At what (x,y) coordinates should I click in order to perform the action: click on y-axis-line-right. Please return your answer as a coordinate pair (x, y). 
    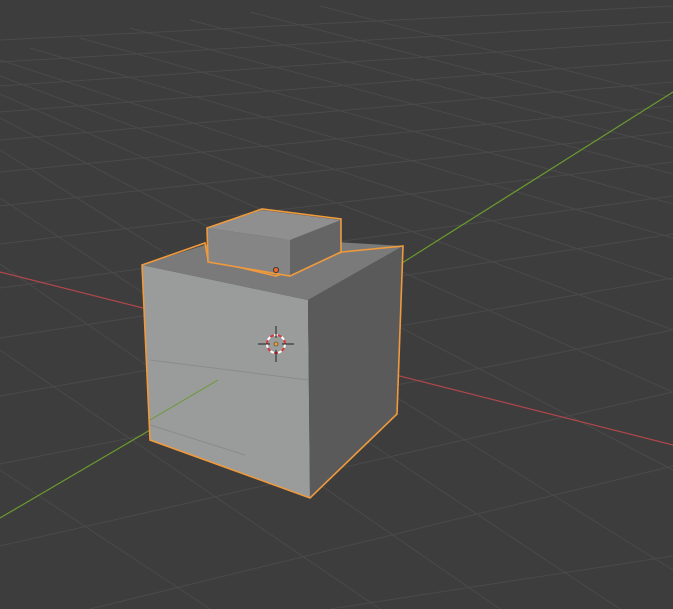
    Looking at the image, I should click on (537, 177).